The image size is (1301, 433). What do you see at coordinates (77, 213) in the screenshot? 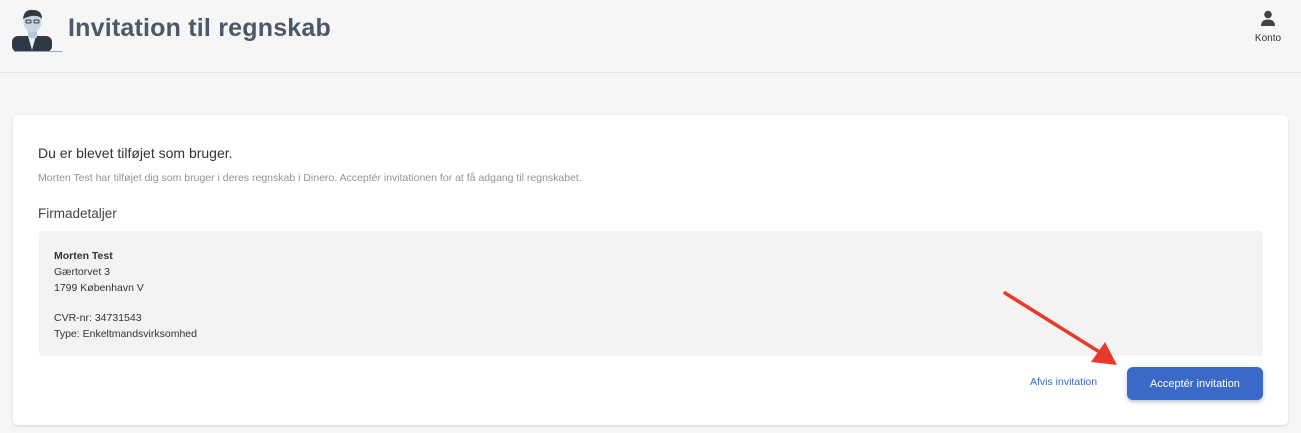
I see `company-details-title: Firmadetaljer` at bounding box center [77, 213].